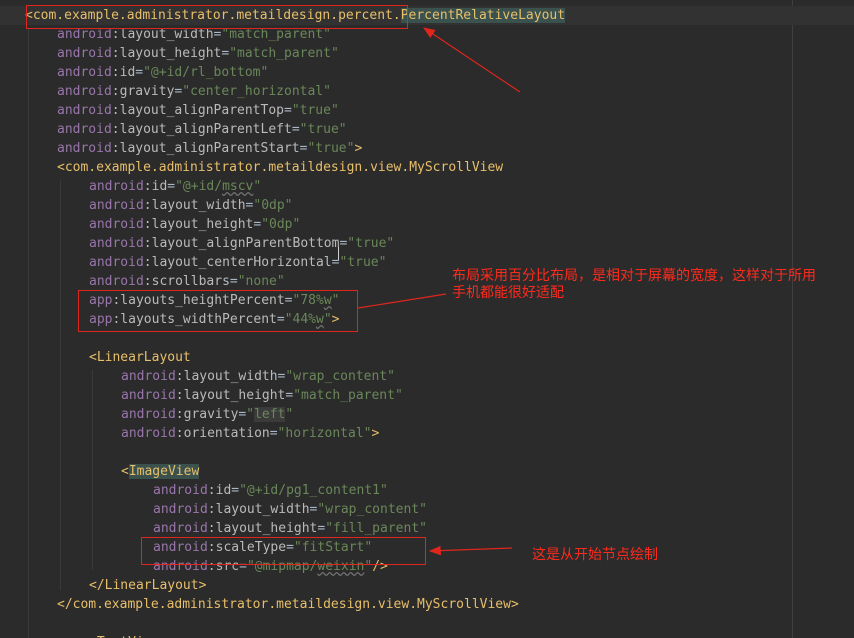 The height and width of the screenshot is (638, 854). What do you see at coordinates (402, 301) in the screenshot?
I see `arrow-to-percent-attrs` at bounding box center [402, 301].